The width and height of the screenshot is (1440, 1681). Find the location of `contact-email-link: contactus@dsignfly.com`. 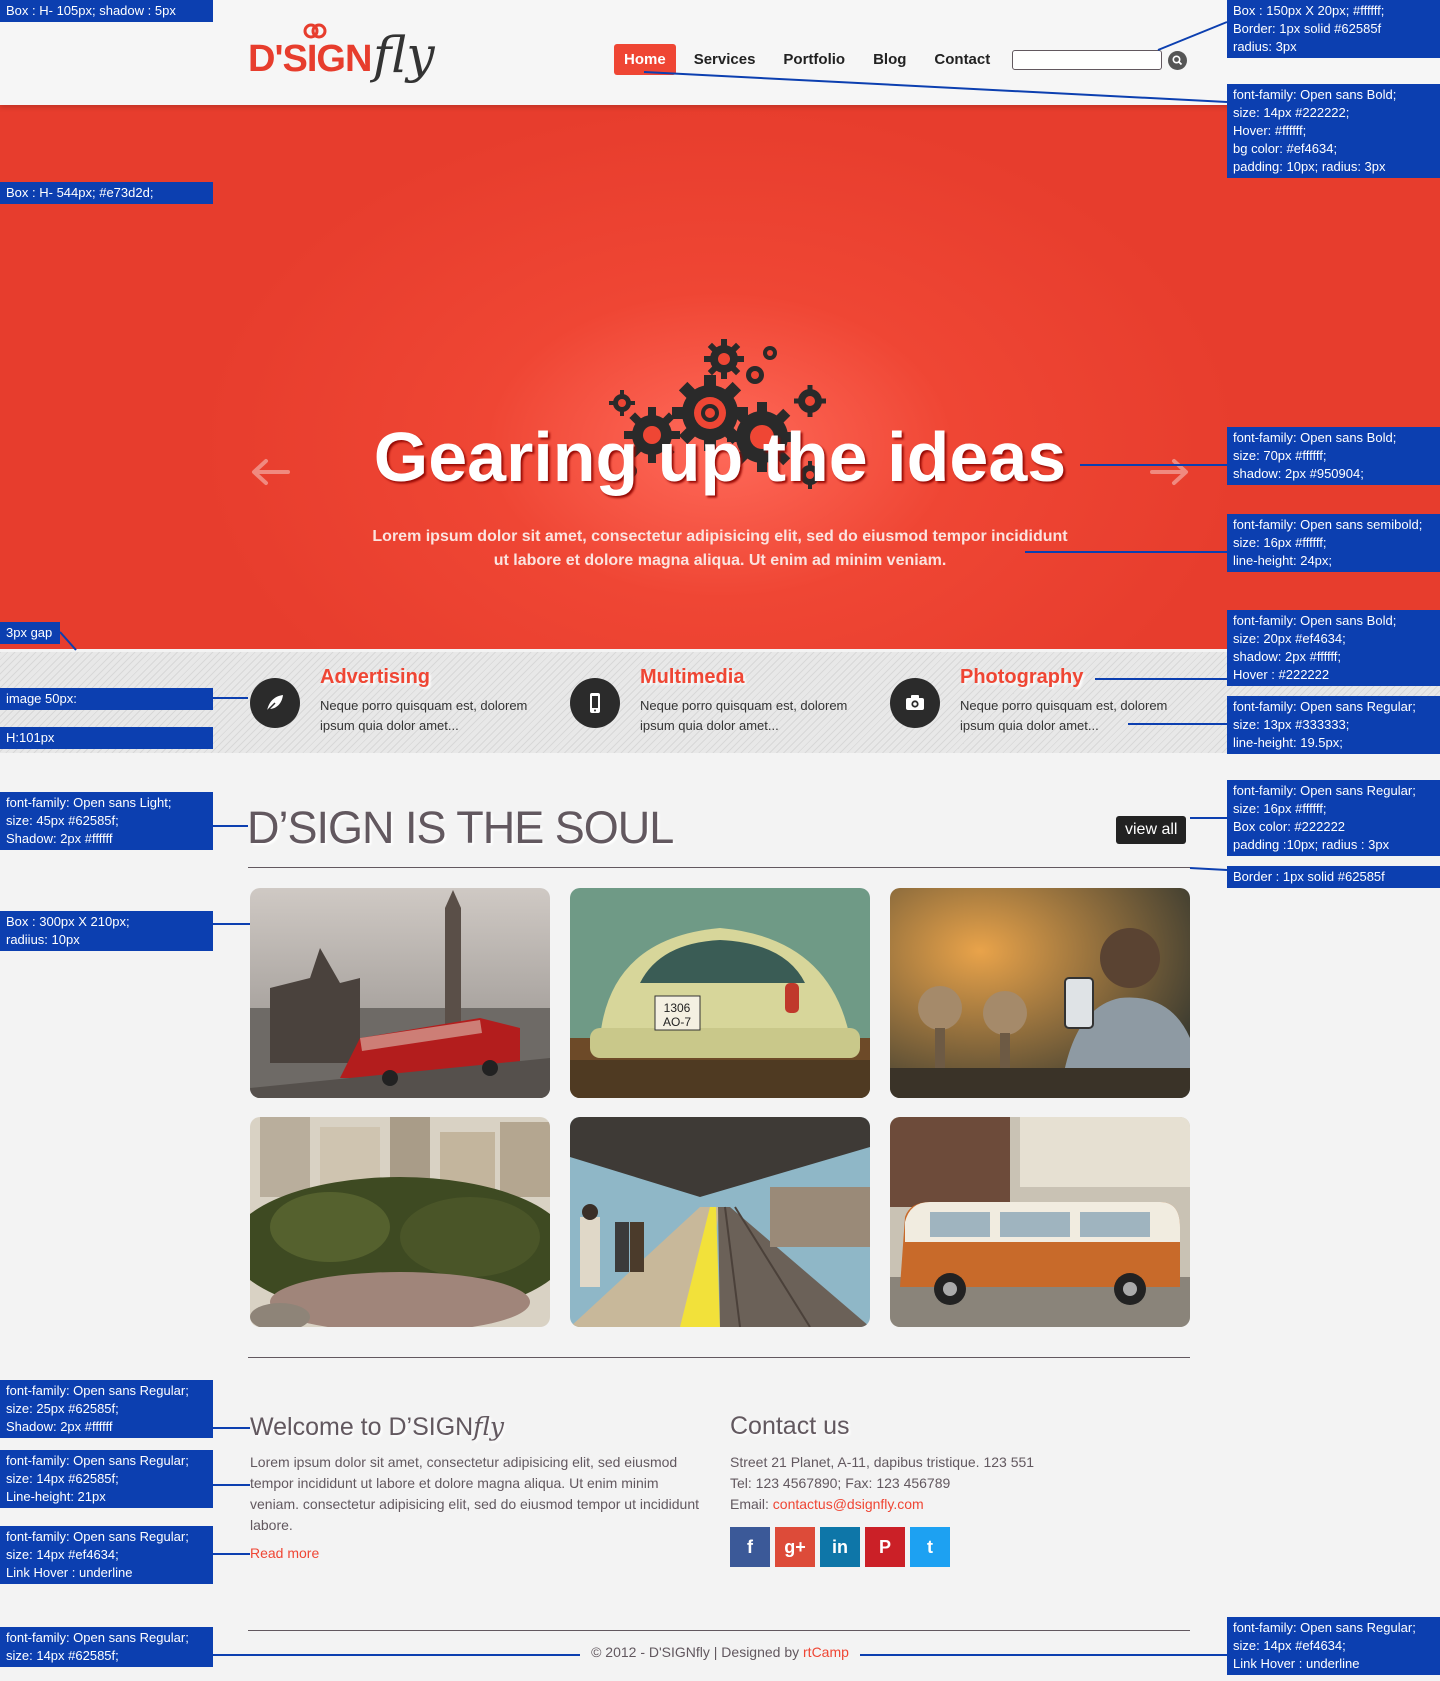

contact-email-link: contactus@dsignfly.com is located at coordinates (848, 1504).